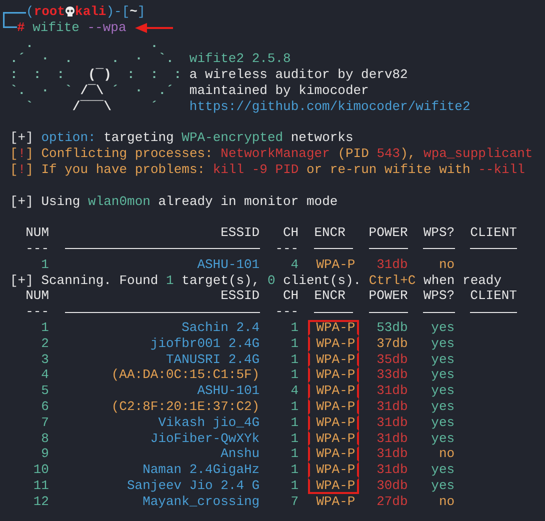 The image size is (545, 521). Describe the element at coordinates (106, 28) in the screenshot. I see `command-option: --wpa` at that location.